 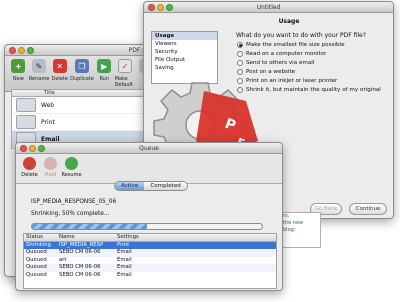 I want to click on delete-icon: ✕, so click(x=59, y=66).